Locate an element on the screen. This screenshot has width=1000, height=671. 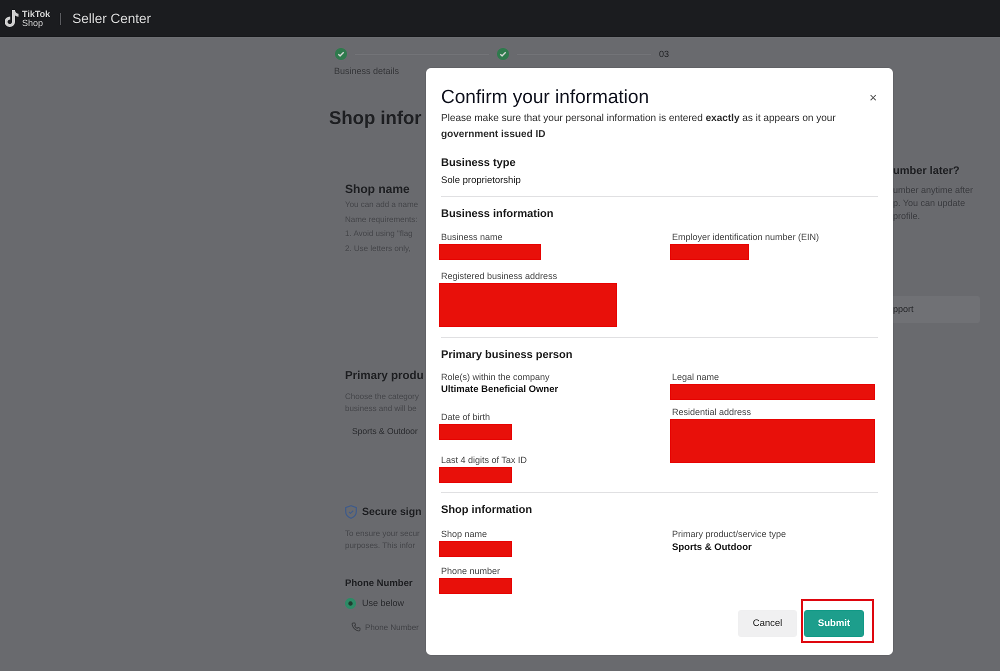
music-note-logo-icon is located at coordinates (12, 19).